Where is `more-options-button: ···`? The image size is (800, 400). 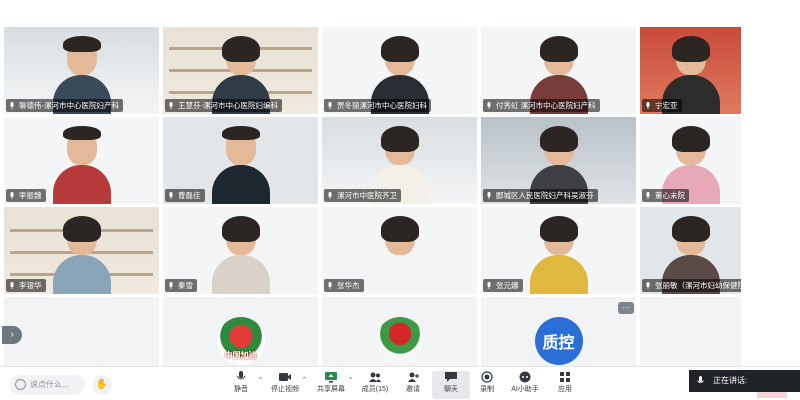
more-options-button: ··· is located at coordinates (626, 308).